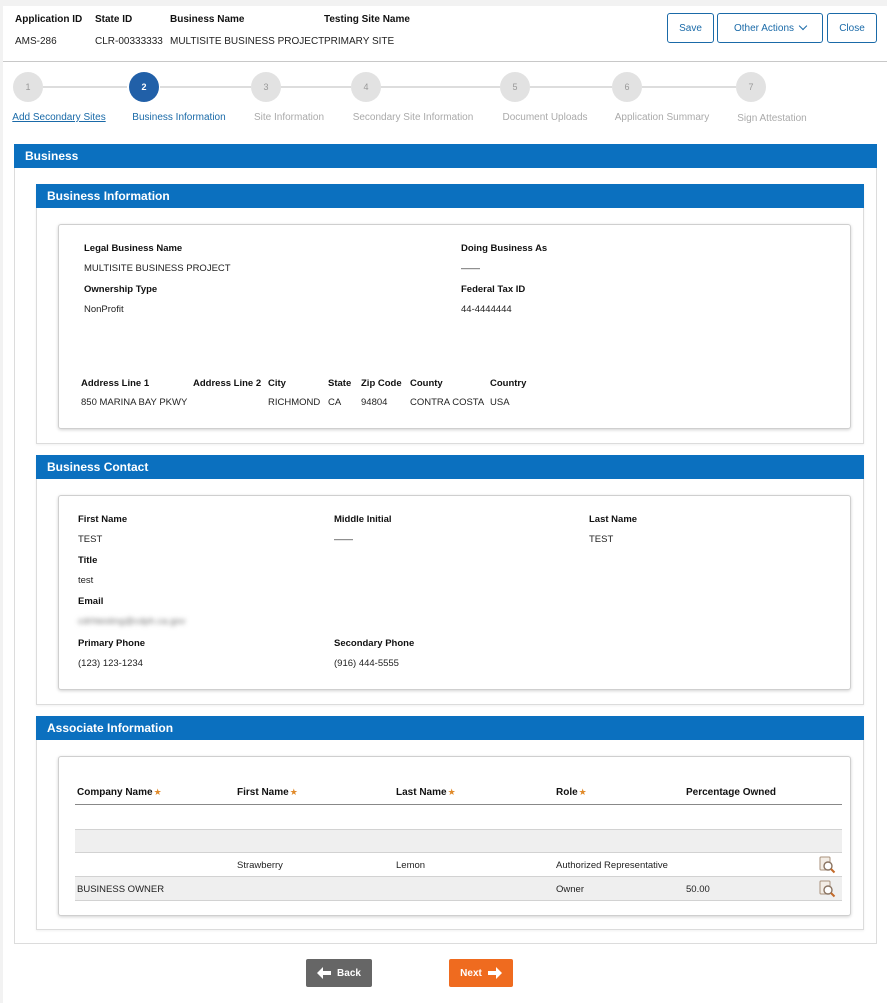  I want to click on application-id-value: AMS-286, so click(36, 41).